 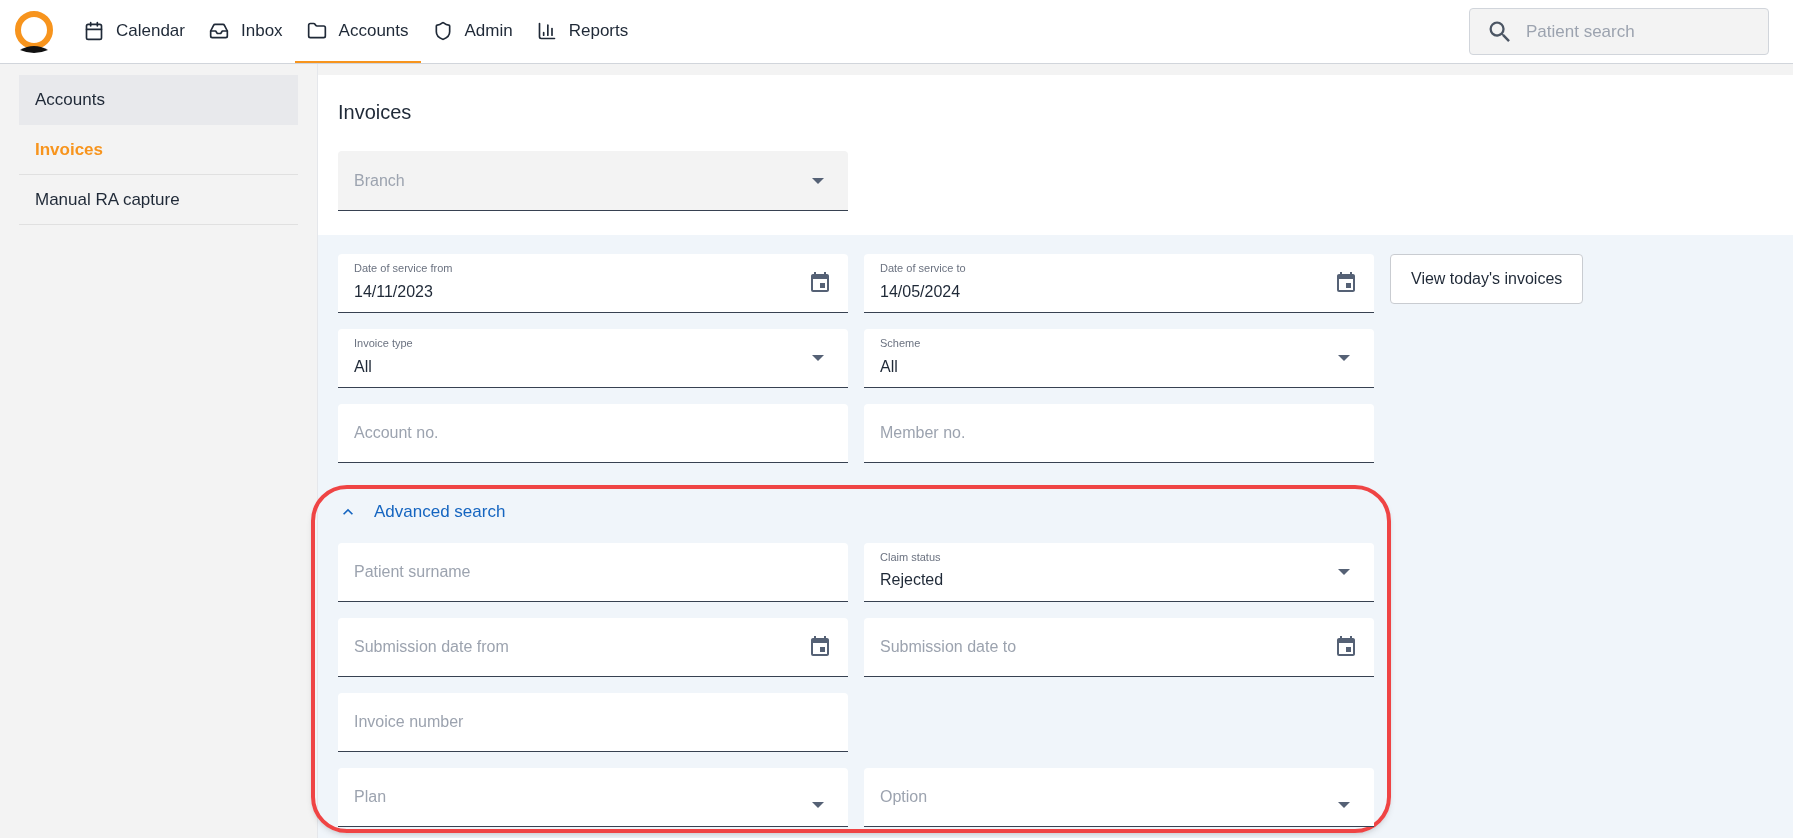 I want to click on field-label: Date of service to, so click(x=923, y=269).